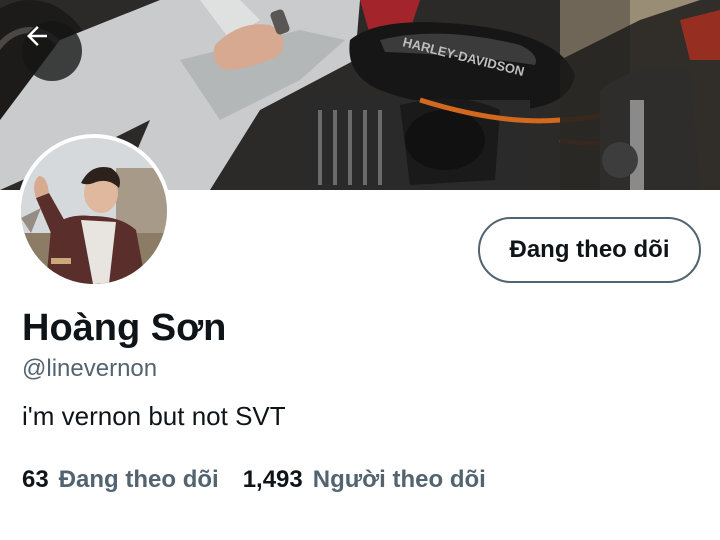  I want to click on avatar-photo, so click(94, 211).